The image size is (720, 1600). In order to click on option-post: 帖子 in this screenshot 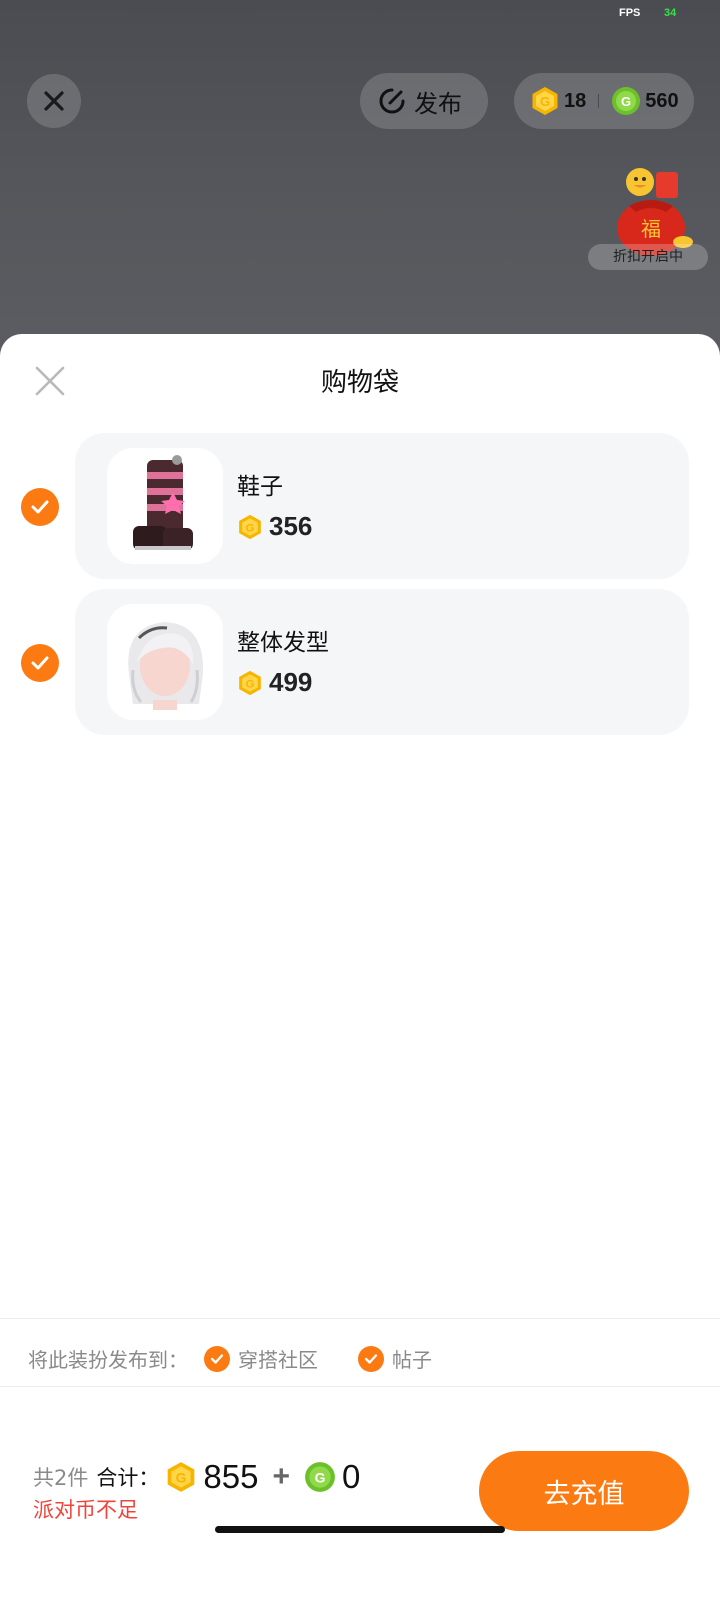, I will do `click(395, 1358)`.